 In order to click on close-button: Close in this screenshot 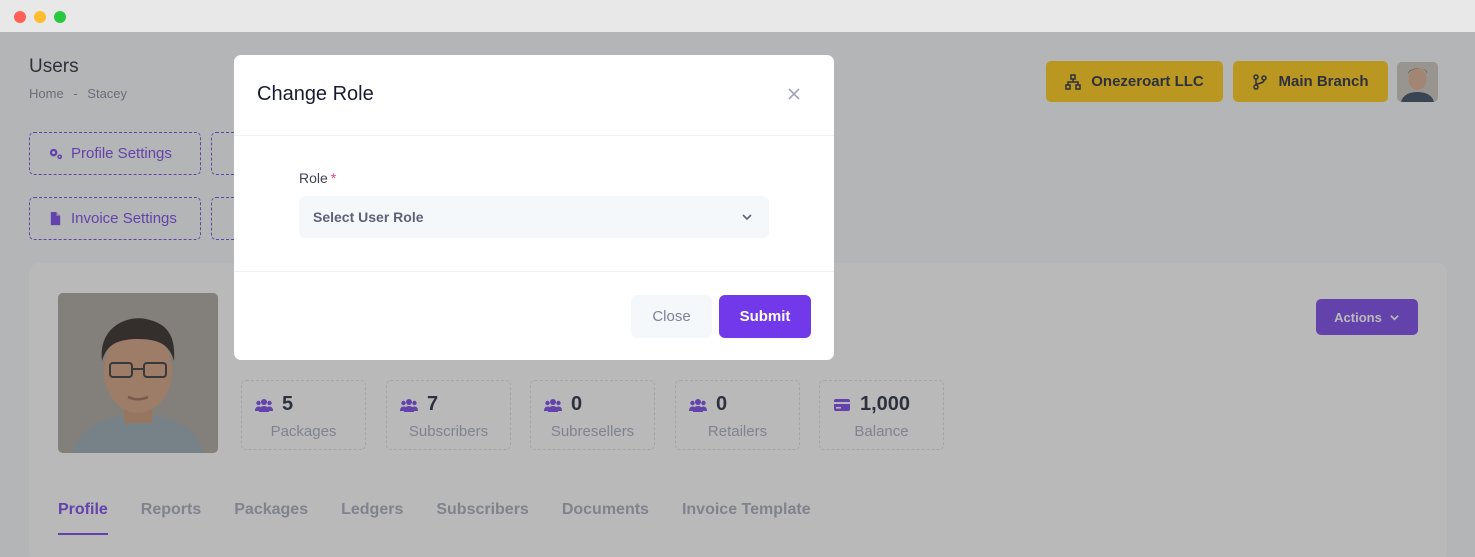, I will do `click(671, 316)`.